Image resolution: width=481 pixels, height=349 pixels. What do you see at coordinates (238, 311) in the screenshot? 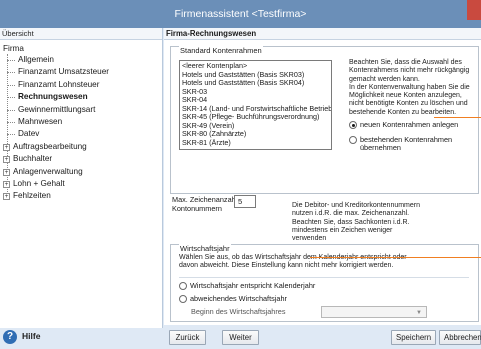
I see `beginn-label: Beginn des Wirtschaftsjahres` at bounding box center [238, 311].